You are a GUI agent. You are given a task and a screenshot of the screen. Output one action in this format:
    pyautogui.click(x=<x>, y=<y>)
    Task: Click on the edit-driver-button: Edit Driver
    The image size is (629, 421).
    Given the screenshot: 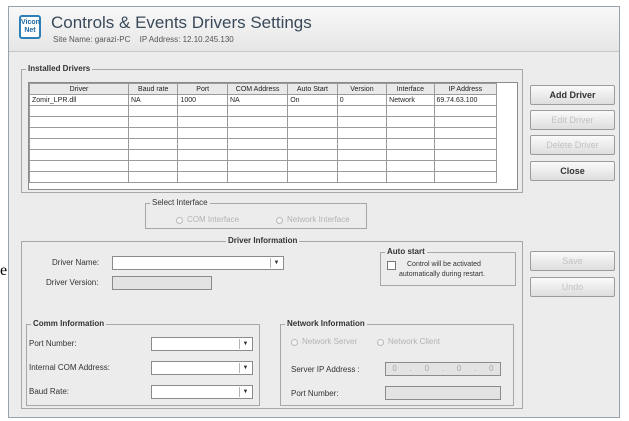 What is the action you would take?
    pyautogui.click(x=572, y=120)
    